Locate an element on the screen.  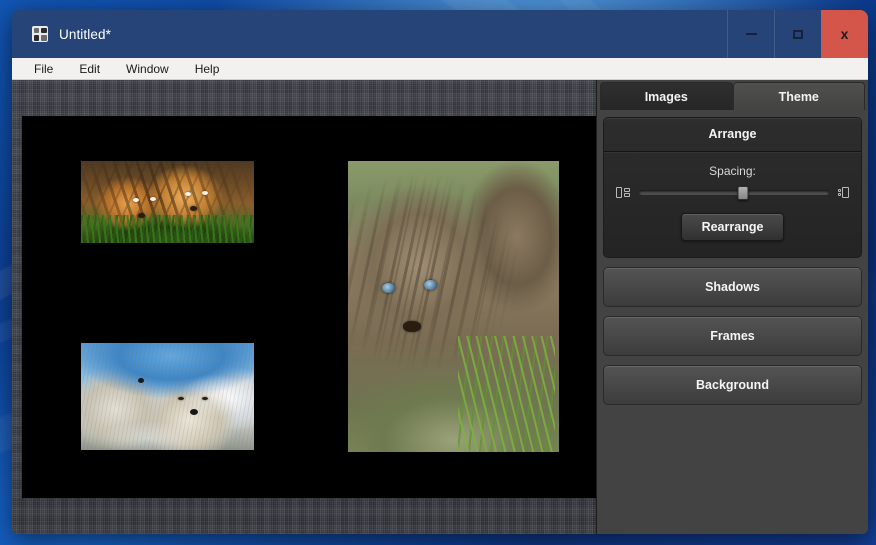
photo-arctic-wolves is located at coordinates (167, 396).